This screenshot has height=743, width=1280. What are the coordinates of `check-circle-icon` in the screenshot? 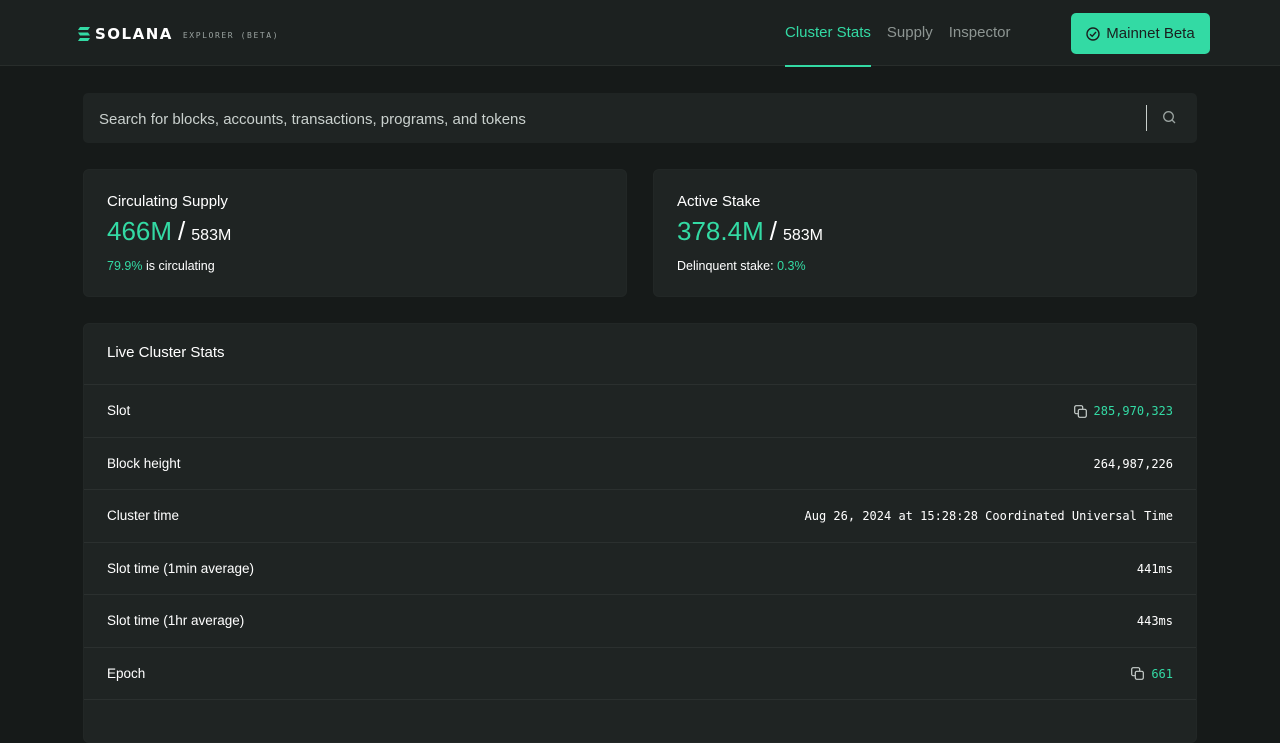 It's located at (1093, 33).